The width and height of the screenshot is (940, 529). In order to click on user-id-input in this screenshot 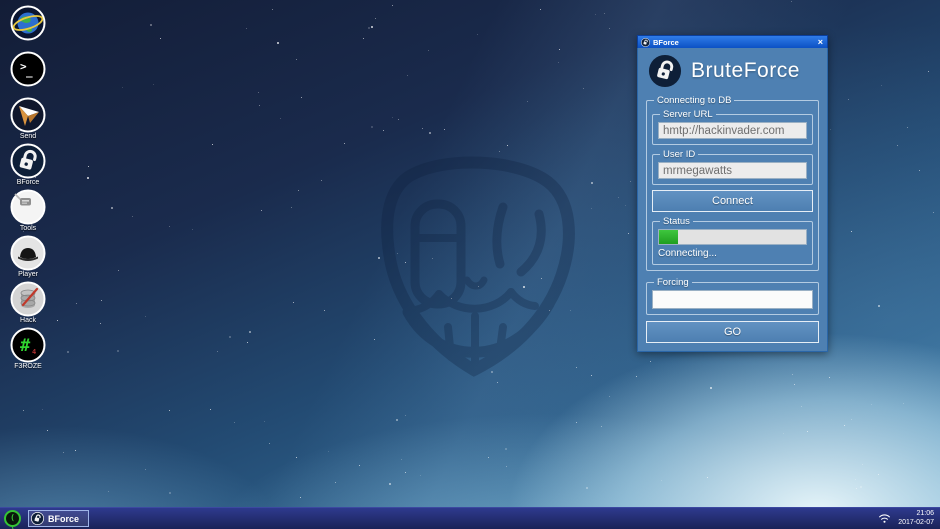, I will do `click(732, 170)`.